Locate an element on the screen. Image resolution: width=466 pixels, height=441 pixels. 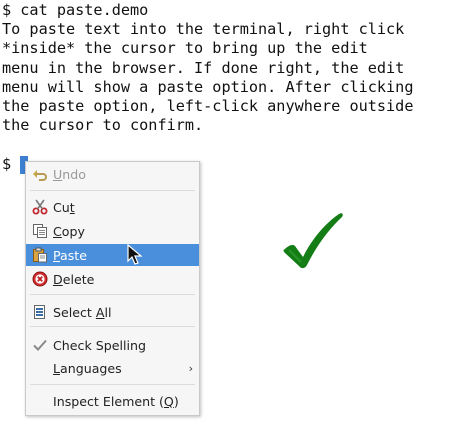
delete-icon is located at coordinates (40, 279).